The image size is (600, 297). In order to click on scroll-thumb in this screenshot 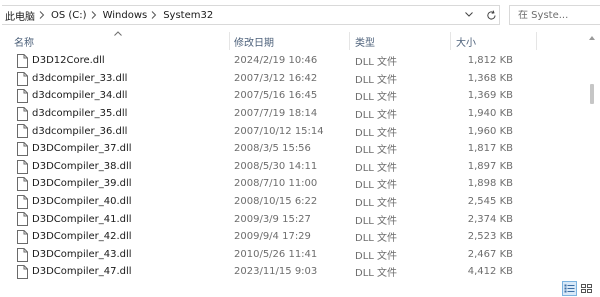, I will do `click(592, 94)`.